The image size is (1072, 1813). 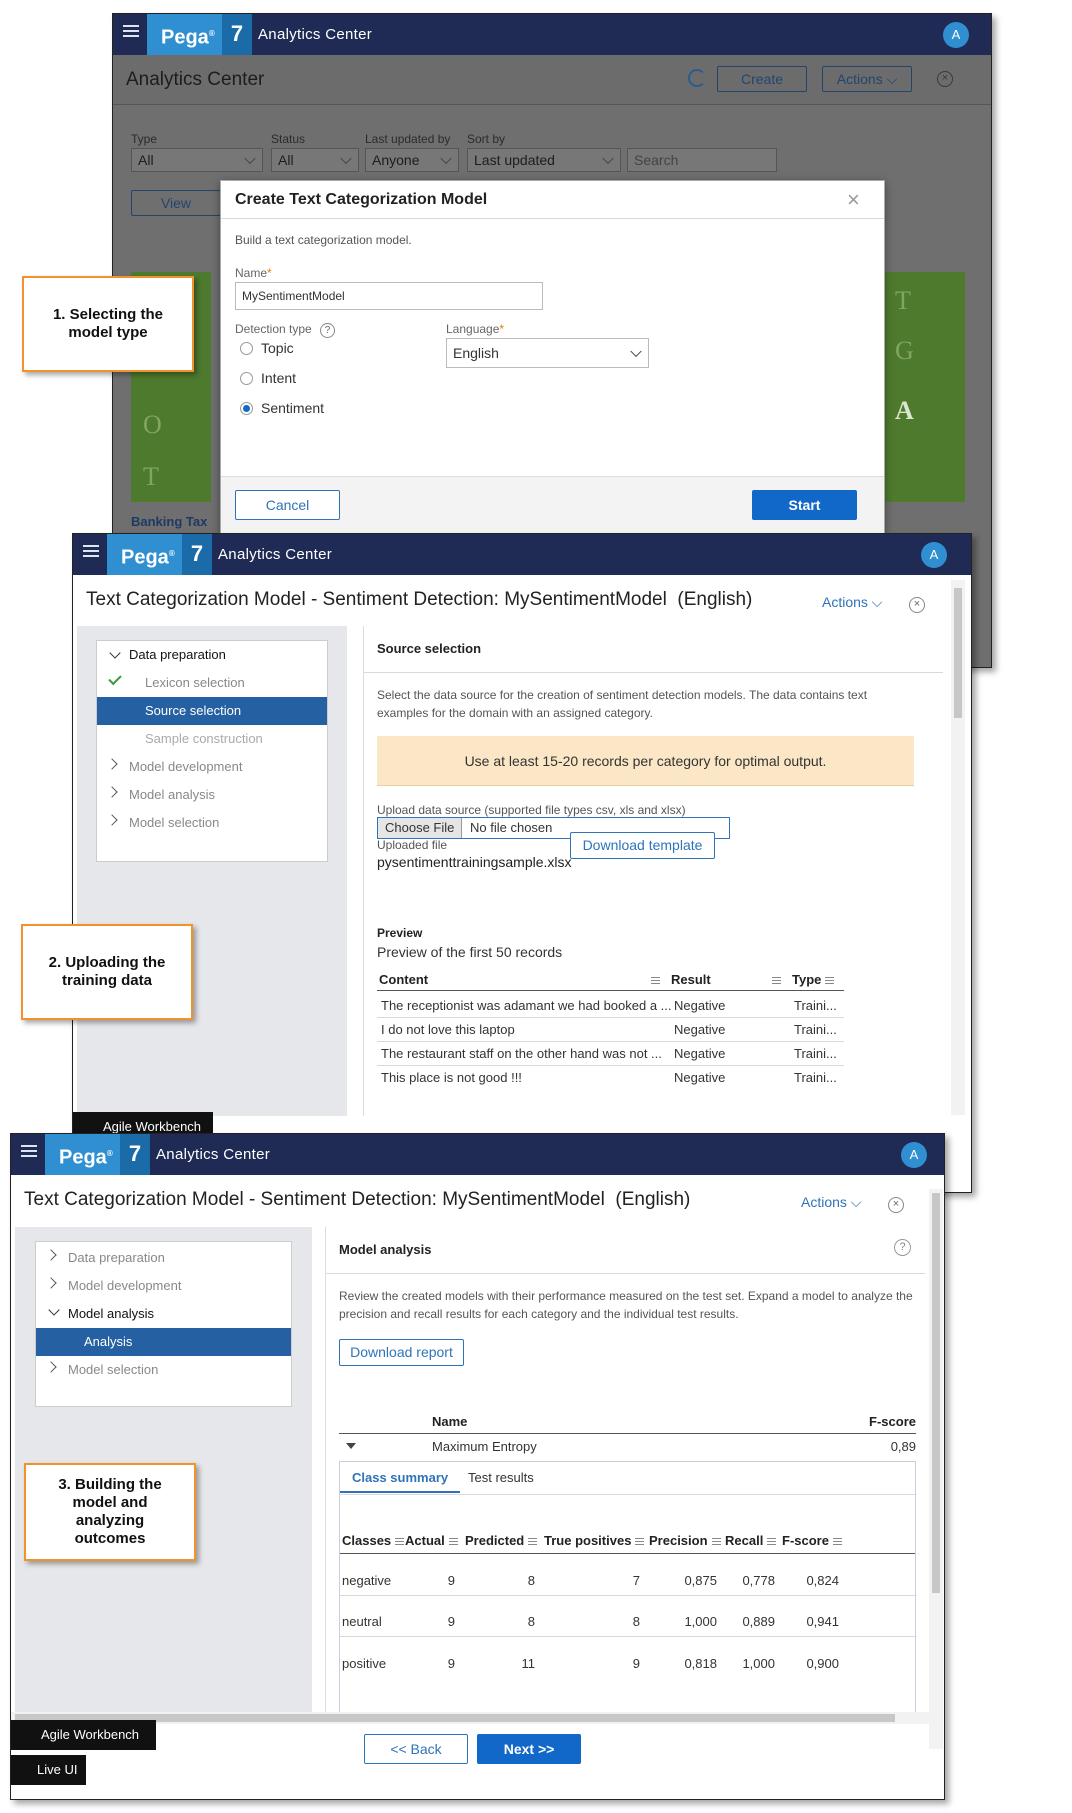 I want to click on page-title: Analytics Center, so click(x=195, y=79).